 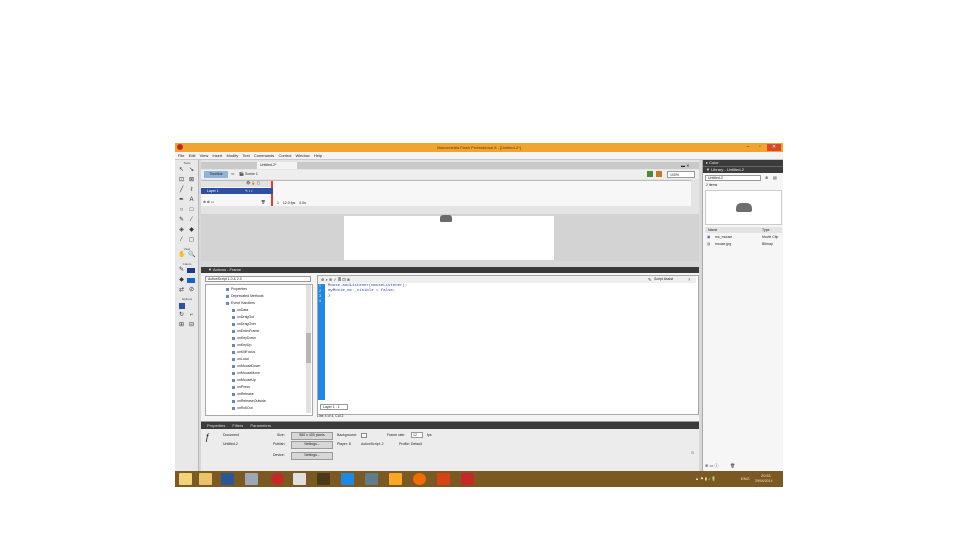 I want to click on tree-item: onEnterFrame, so click(x=245, y=331).